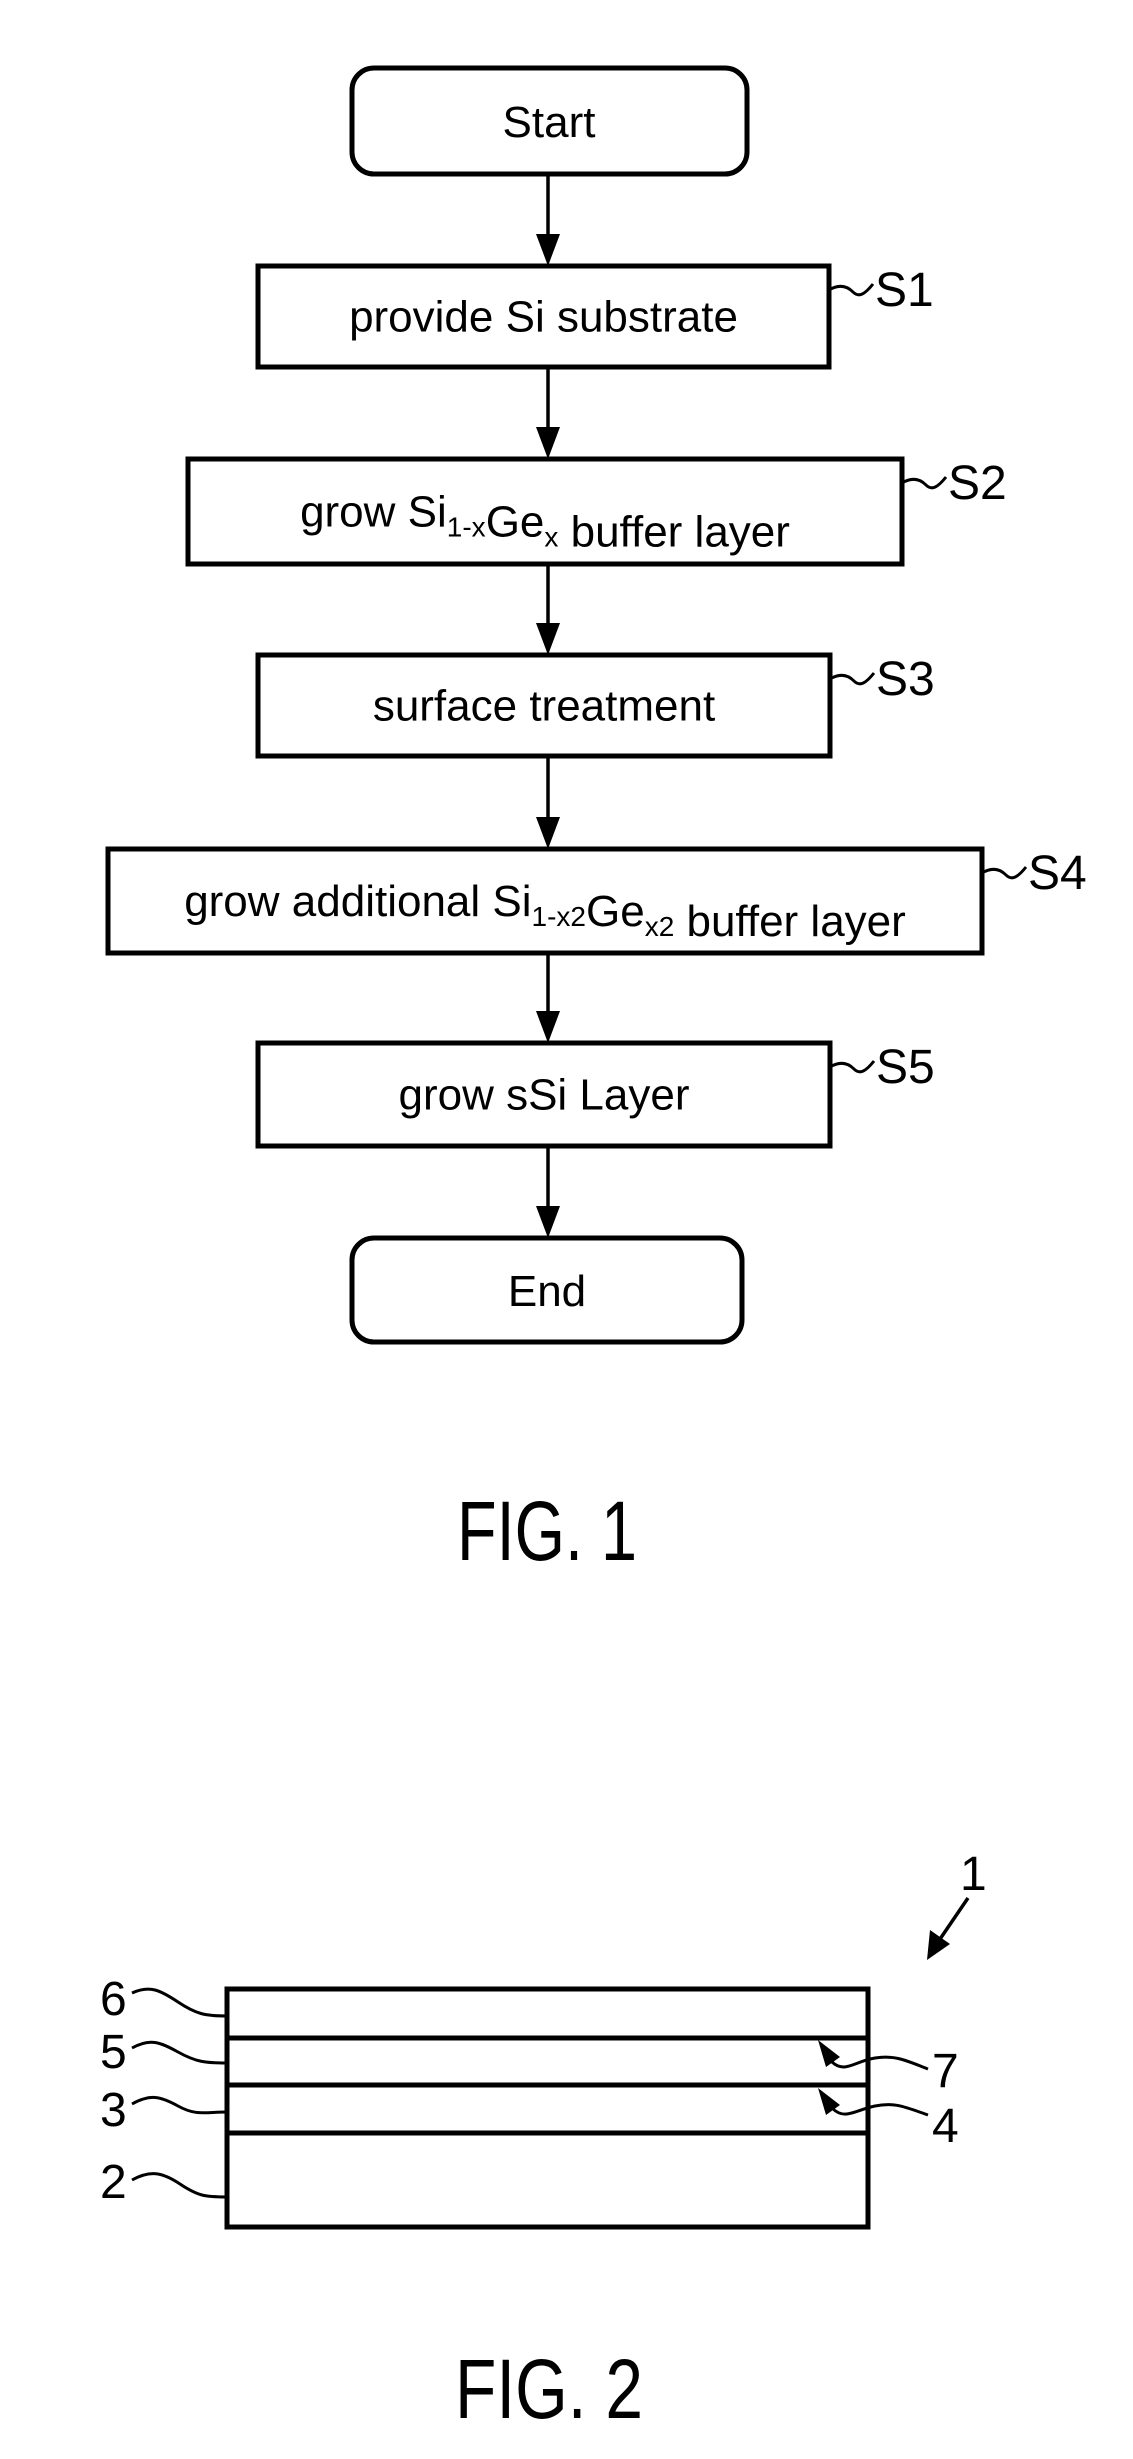 The width and height of the screenshot is (1133, 2459). Describe the element at coordinates (113, 2052) in the screenshot. I see `svg-text: 5` at that location.